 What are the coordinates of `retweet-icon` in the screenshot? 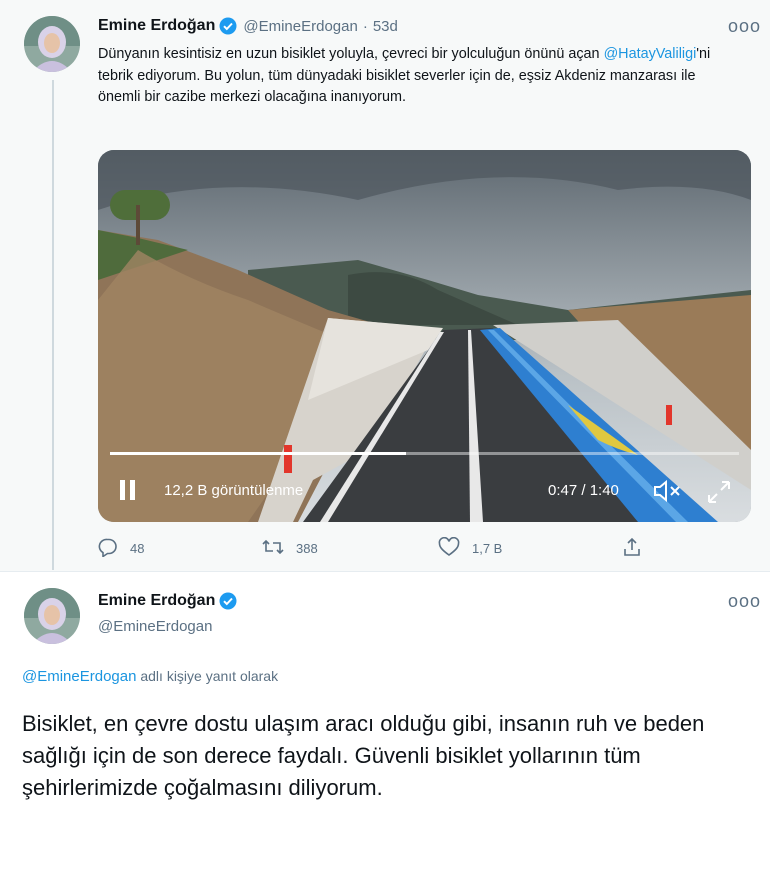 It's located at (273, 548).